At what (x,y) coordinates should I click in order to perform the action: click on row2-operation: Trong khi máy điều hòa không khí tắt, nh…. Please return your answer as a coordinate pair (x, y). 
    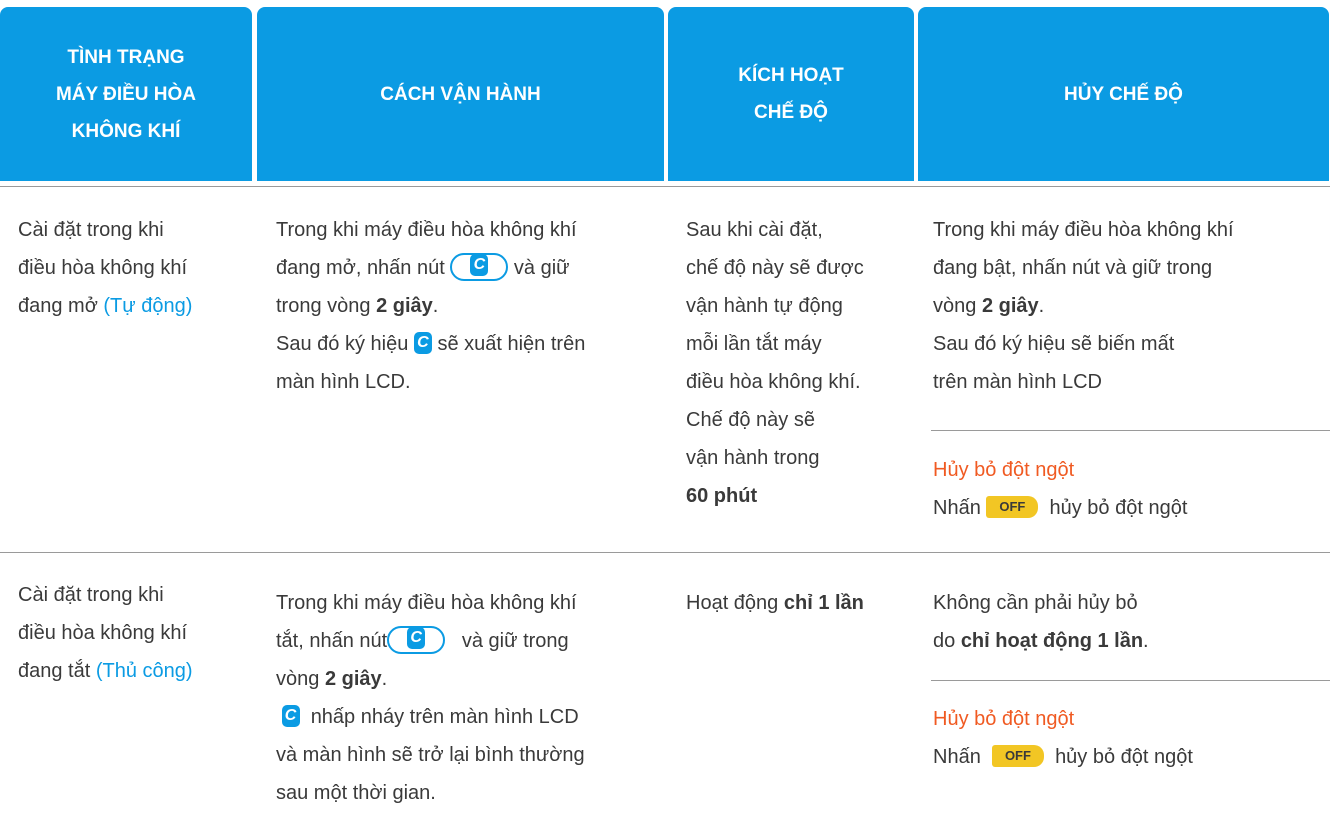
    Looking at the image, I should click on (430, 698).